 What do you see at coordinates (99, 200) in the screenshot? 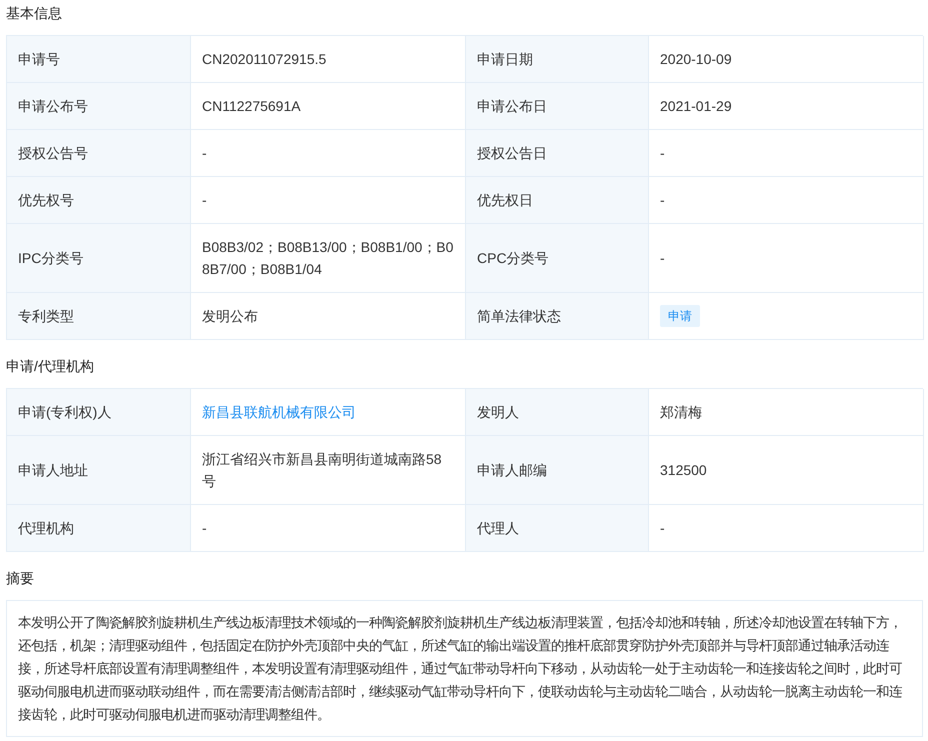
I see `label-cell: 优先权号` at bounding box center [99, 200].